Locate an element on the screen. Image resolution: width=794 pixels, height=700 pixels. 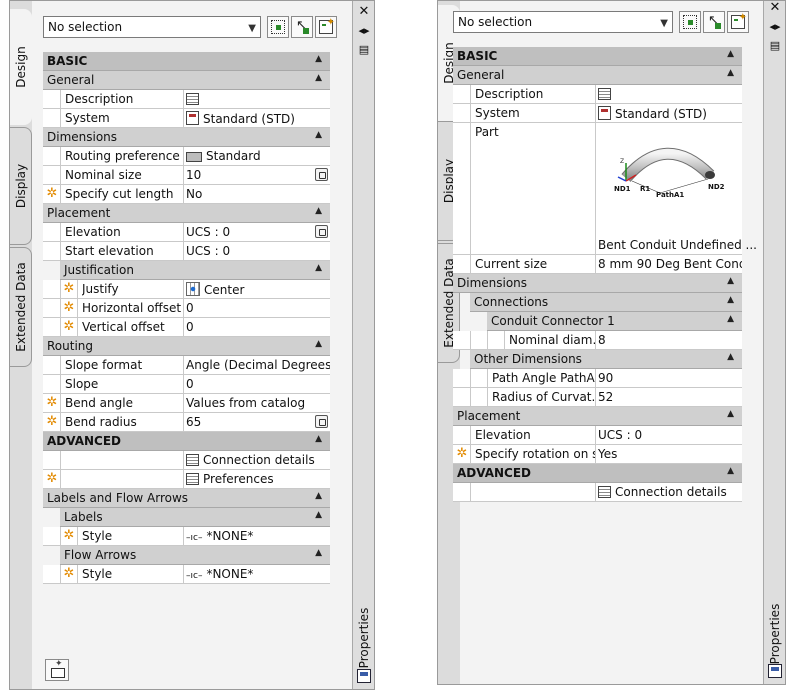
property-row-horizontal-offset: ✲ Horizontal offset 0 is located at coordinates (186, 308).